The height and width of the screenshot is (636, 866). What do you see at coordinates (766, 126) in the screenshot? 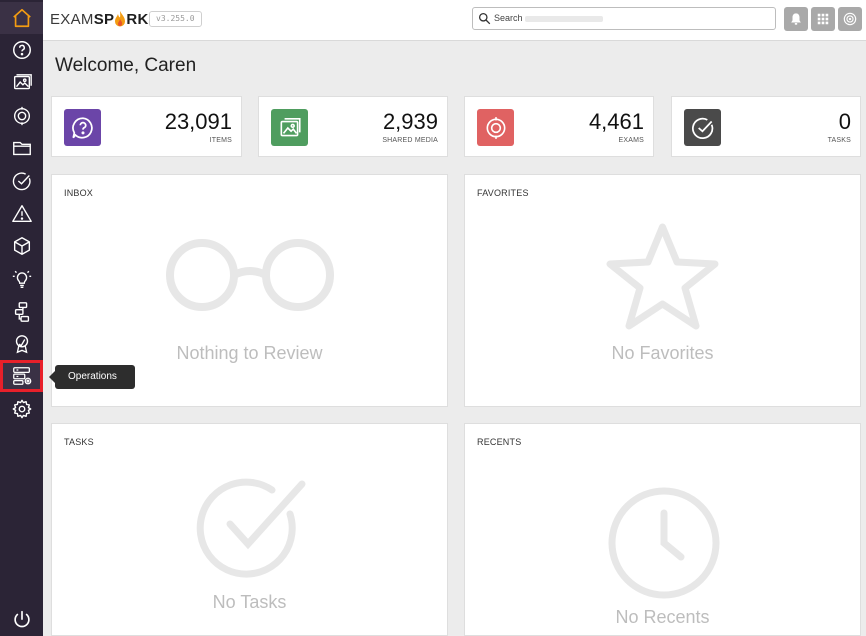
I see `stat-card-tasks: 0 TASKS` at bounding box center [766, 126].